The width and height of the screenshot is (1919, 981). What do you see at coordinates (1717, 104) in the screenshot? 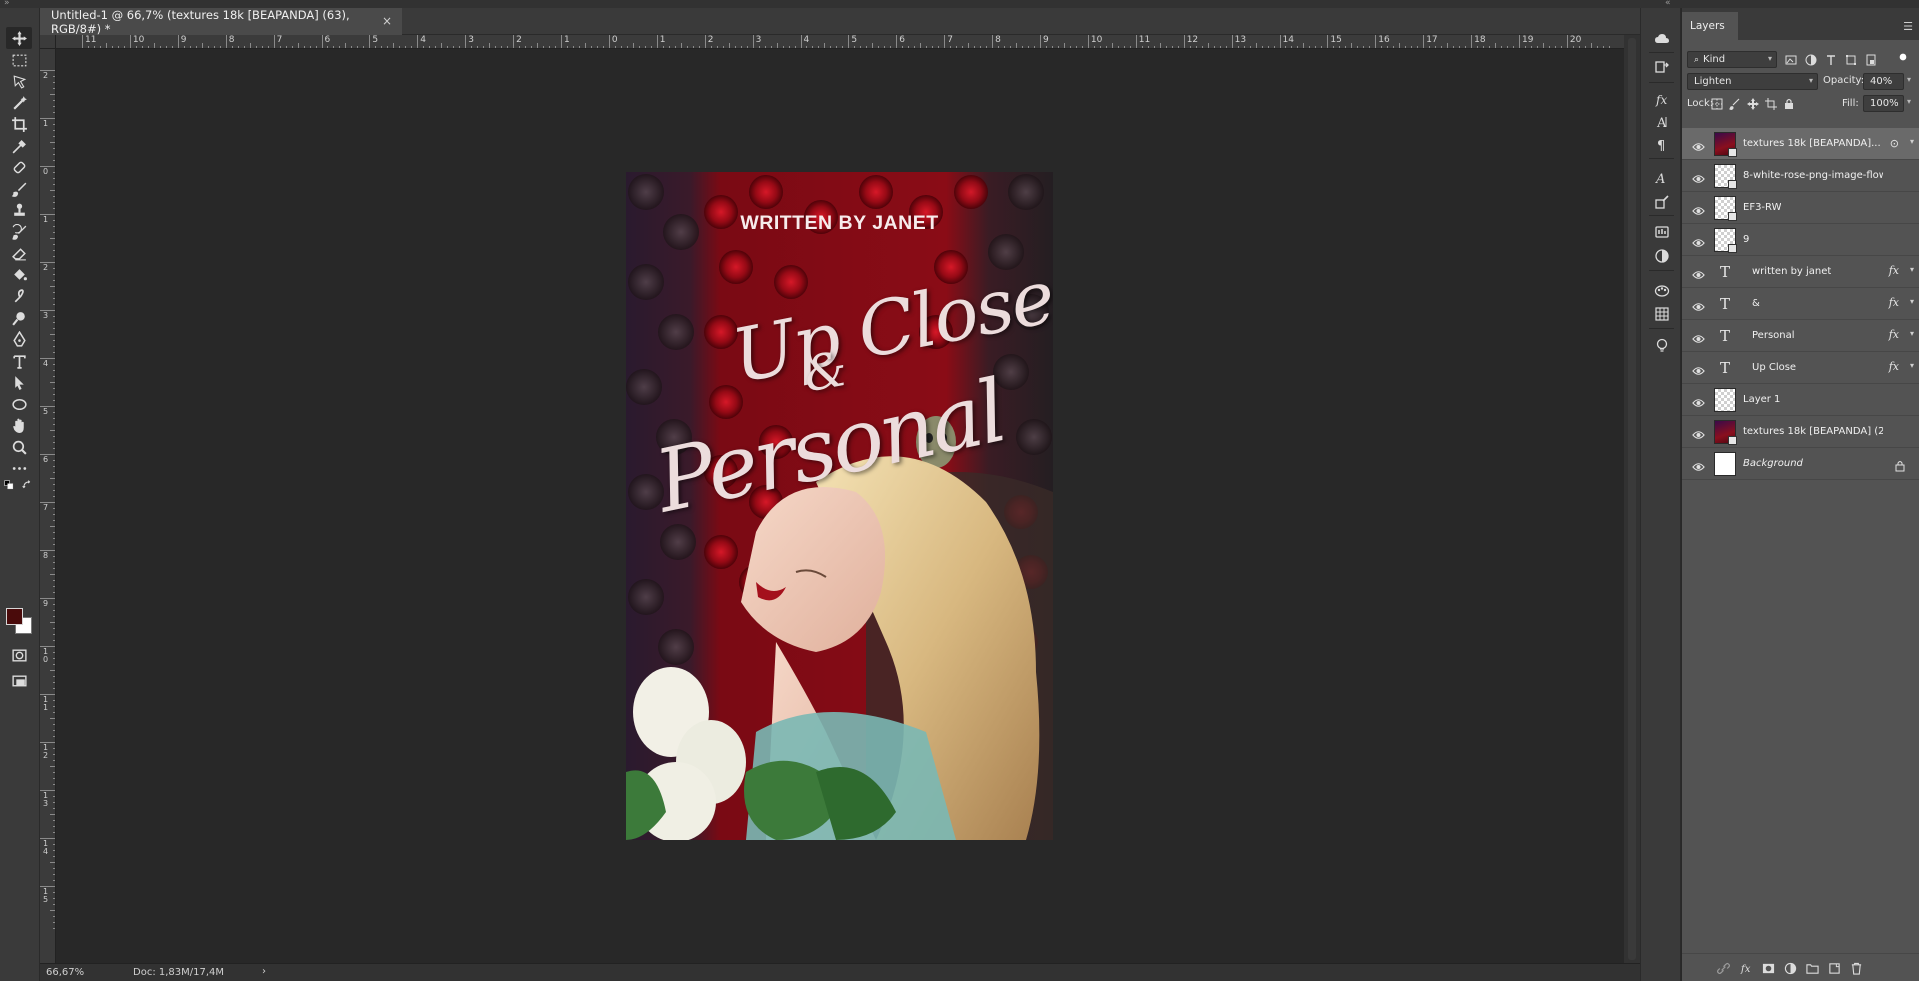
I see `lock-transparent-pixels-icon` at bounding box center [1717, 104].